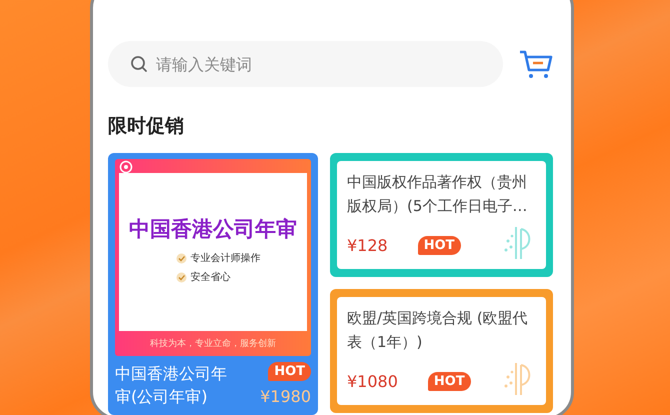  I want to click on search-icon, so click(139, 64).